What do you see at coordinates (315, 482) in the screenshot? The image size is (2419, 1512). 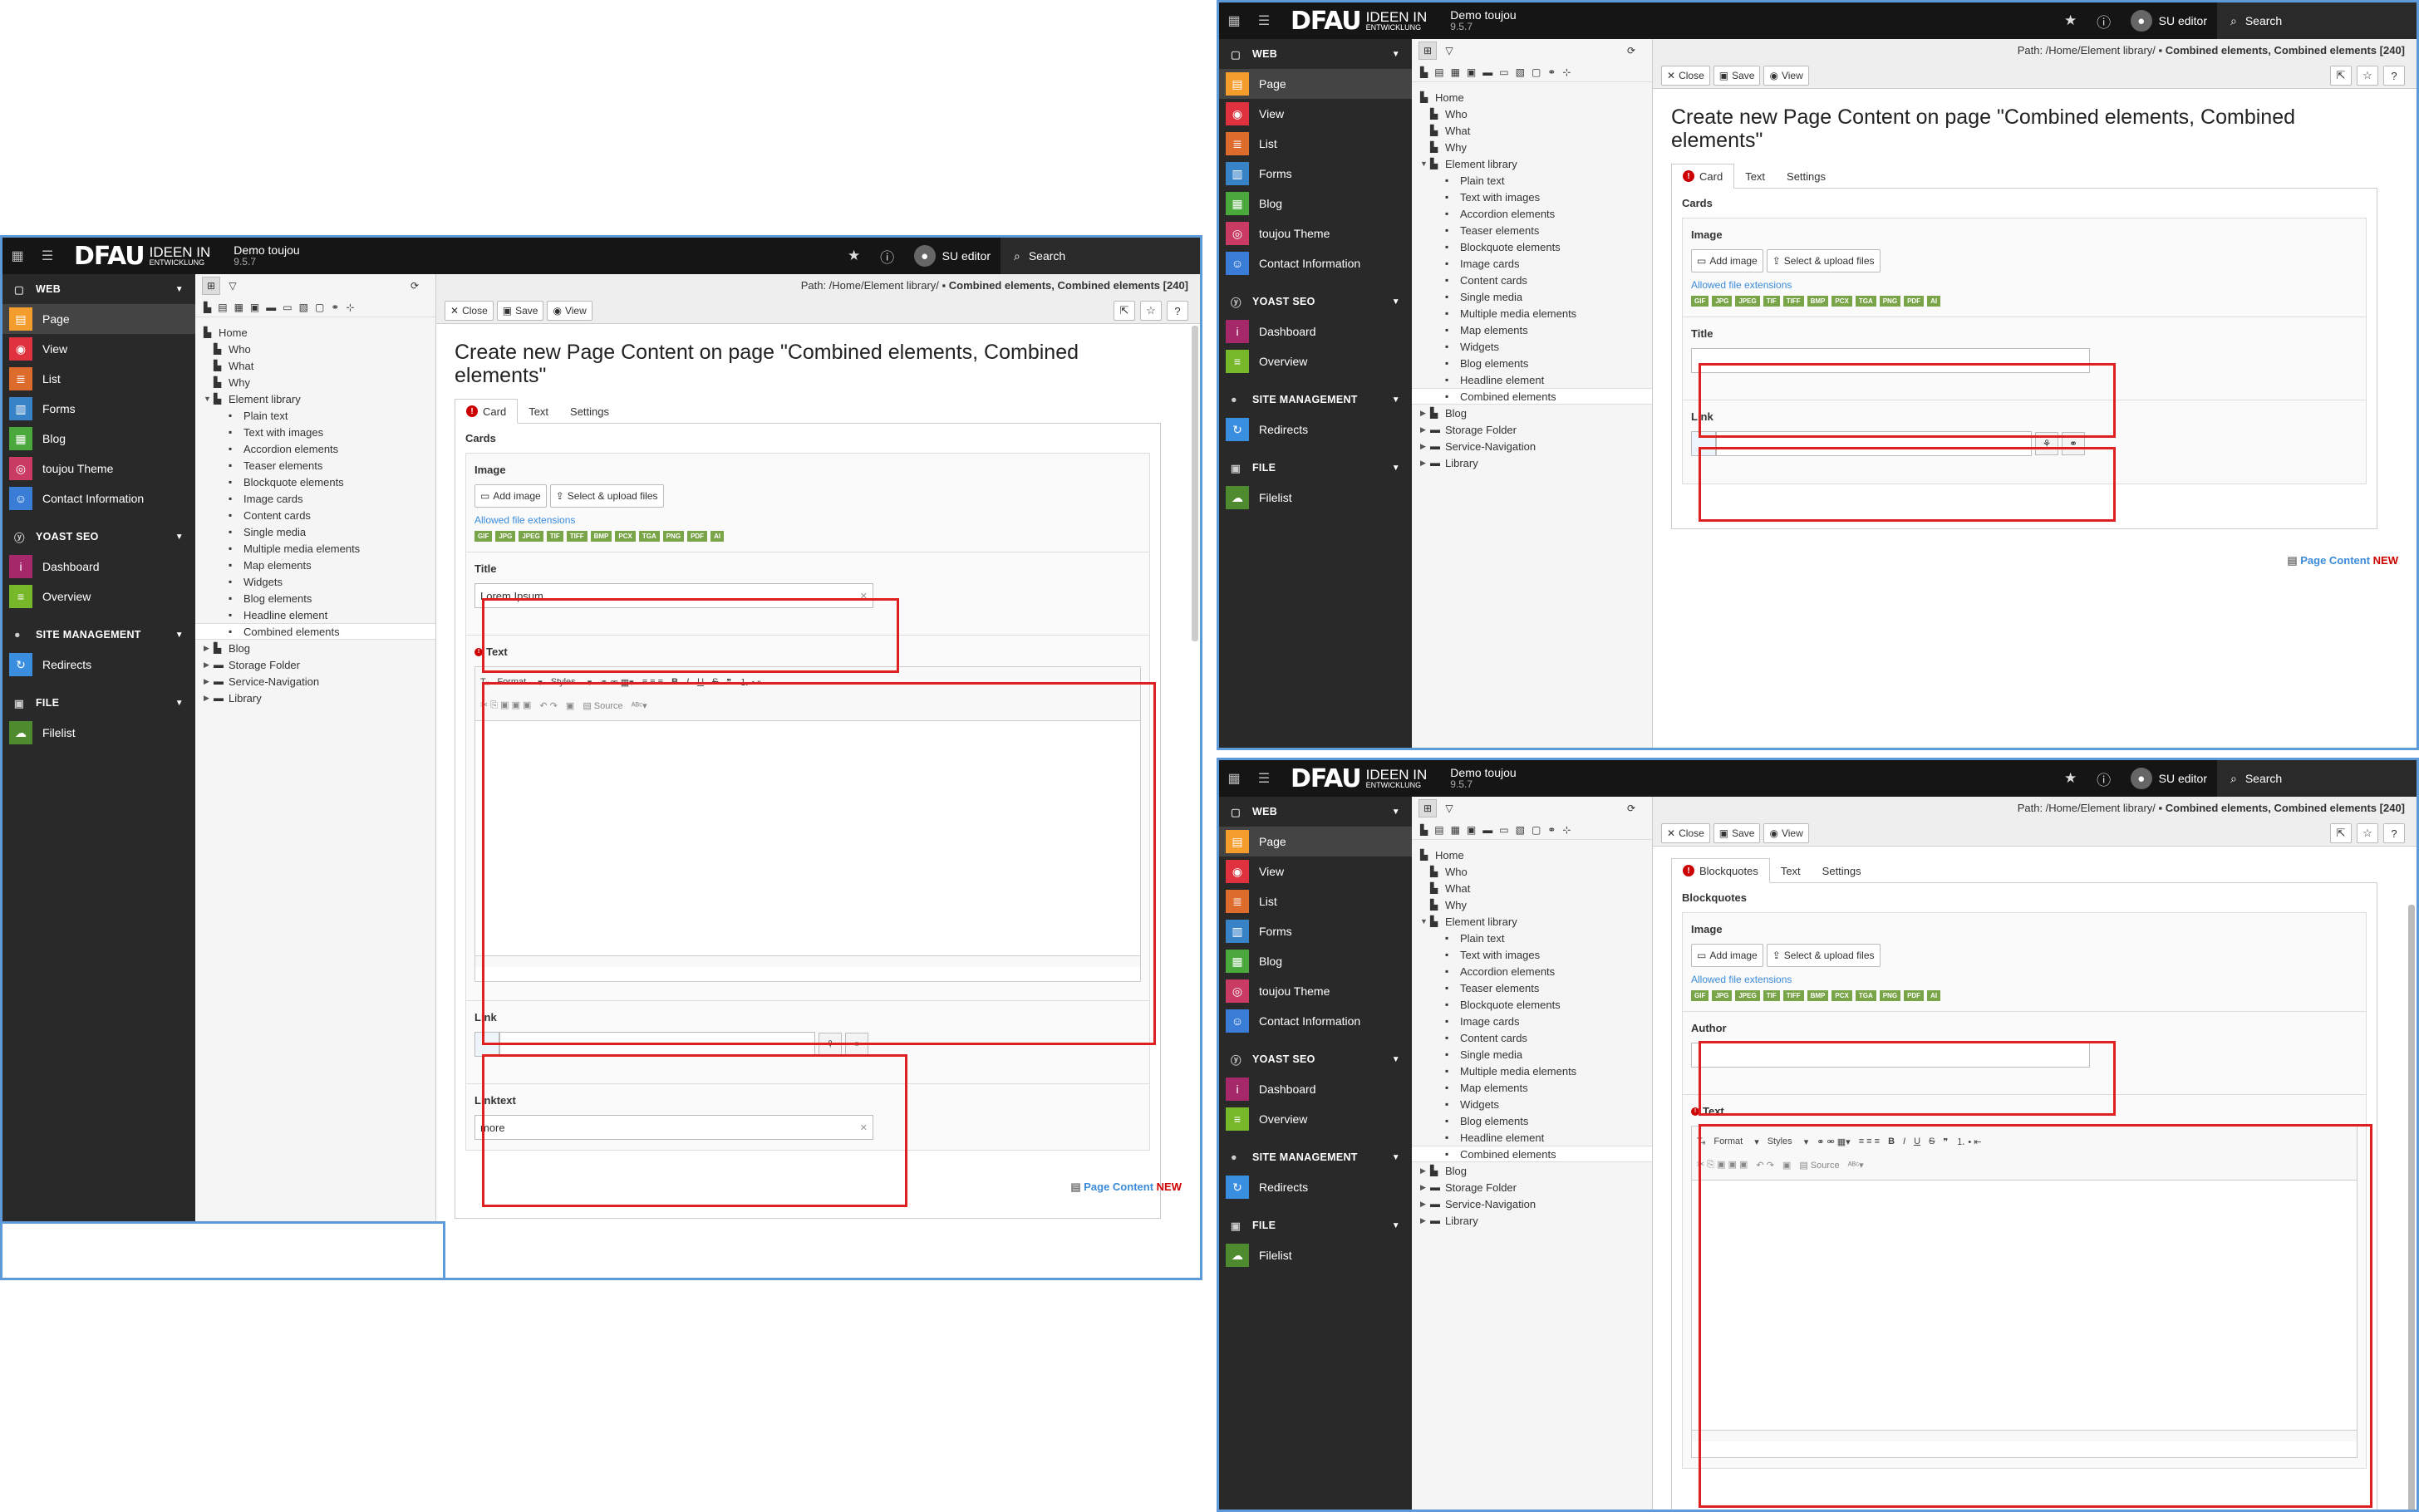 I see `tree-child: ▪ Blockquote elements` at bounding box center [315, 482].